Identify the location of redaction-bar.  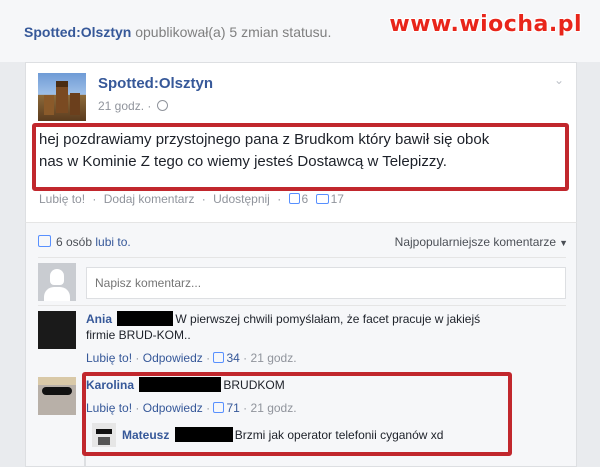
(145, 318).